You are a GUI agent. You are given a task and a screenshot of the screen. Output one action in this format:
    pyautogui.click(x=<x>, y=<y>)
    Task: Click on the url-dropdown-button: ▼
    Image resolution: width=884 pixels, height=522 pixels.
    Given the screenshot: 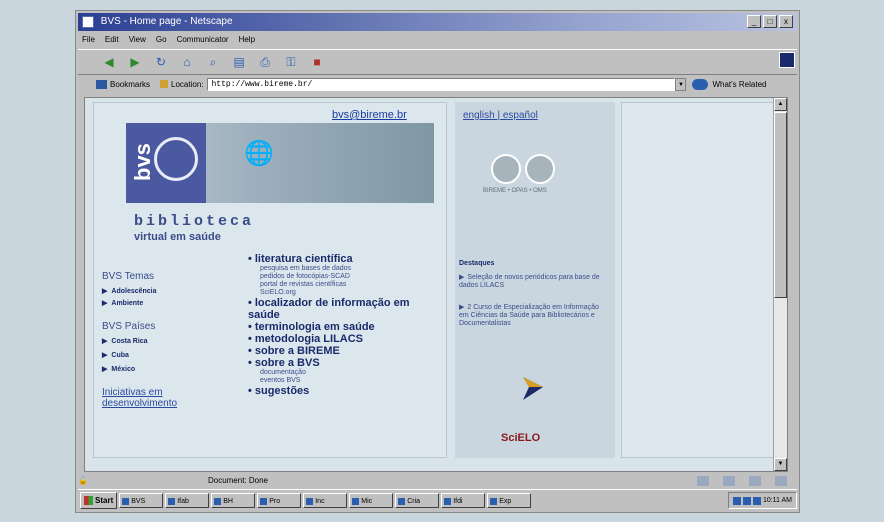 What is the action you would take?
    pyautogui.click(x=681, y=84)
    